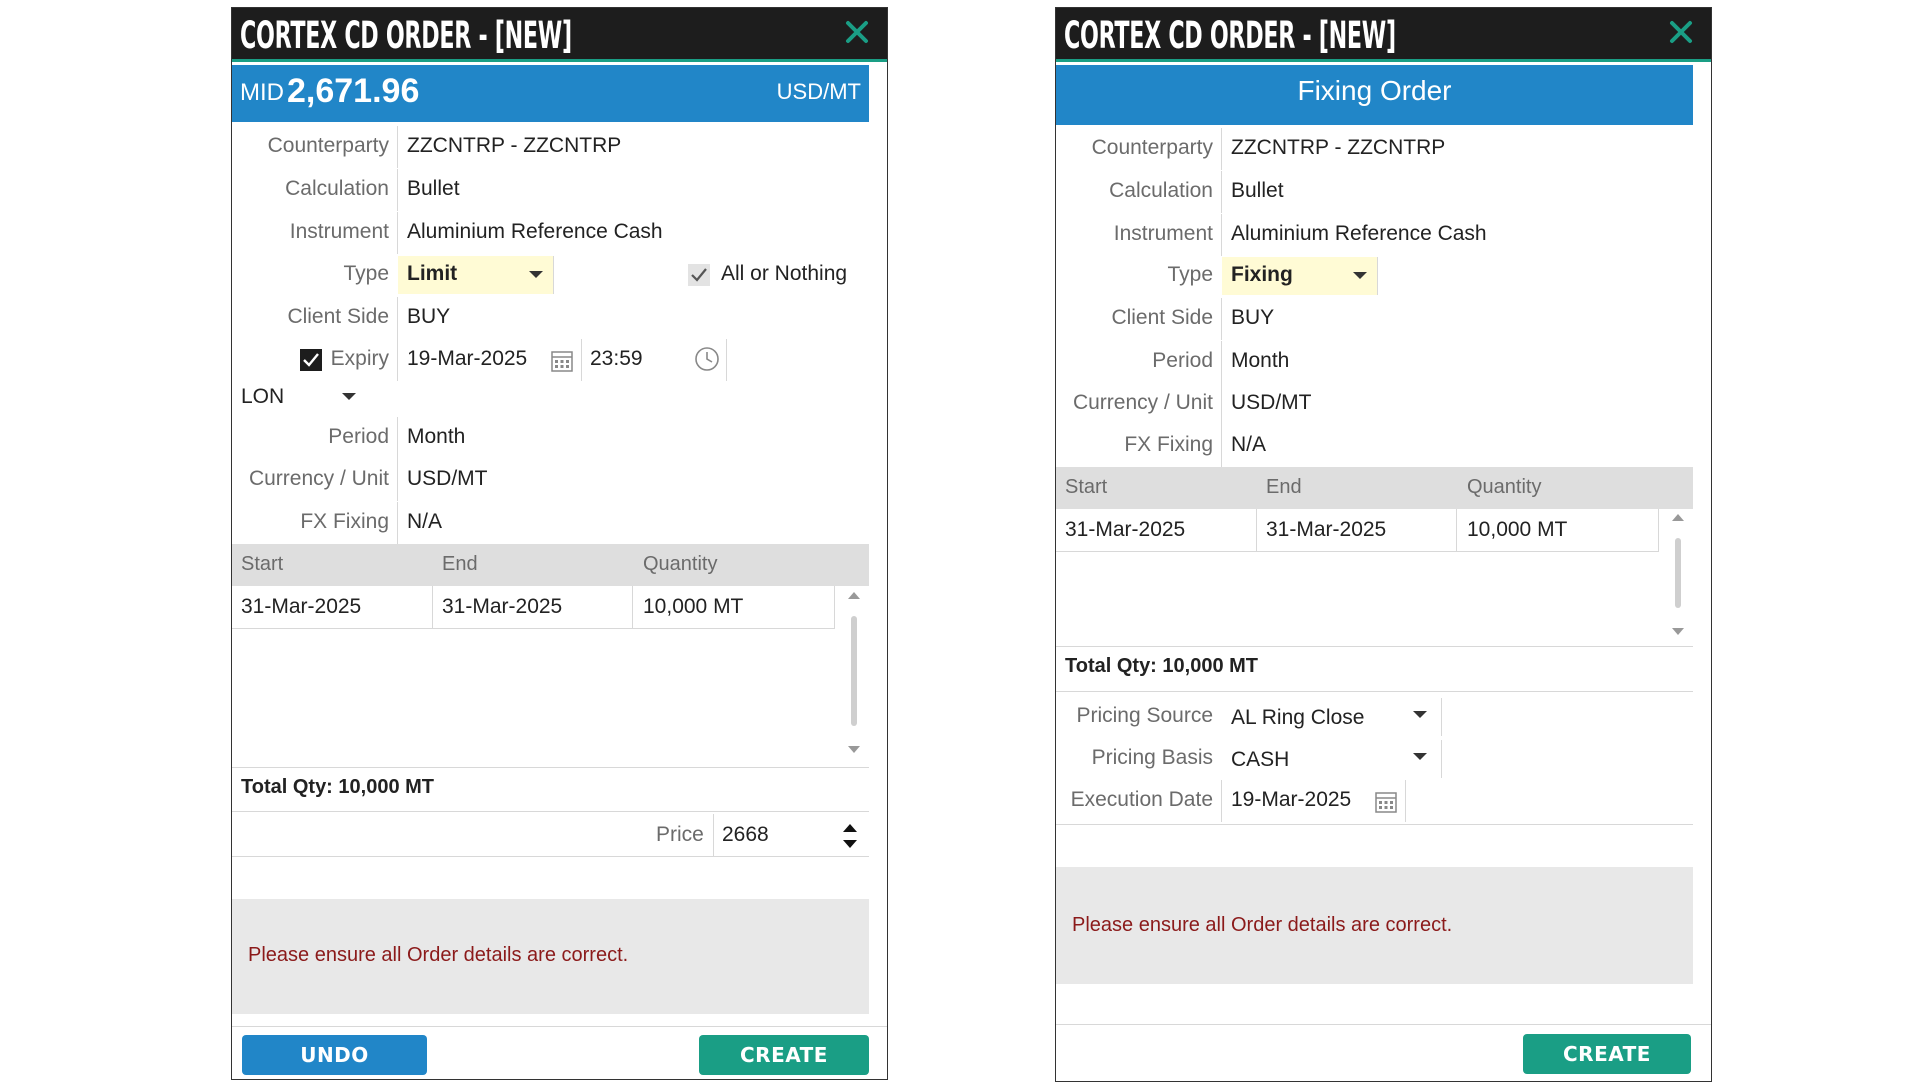 This screenshot has height=1082, width=1920. What do you see at coordinates (851, 837) in the screenshot?
I see `price-stepper` at bounding box center [851, 837].